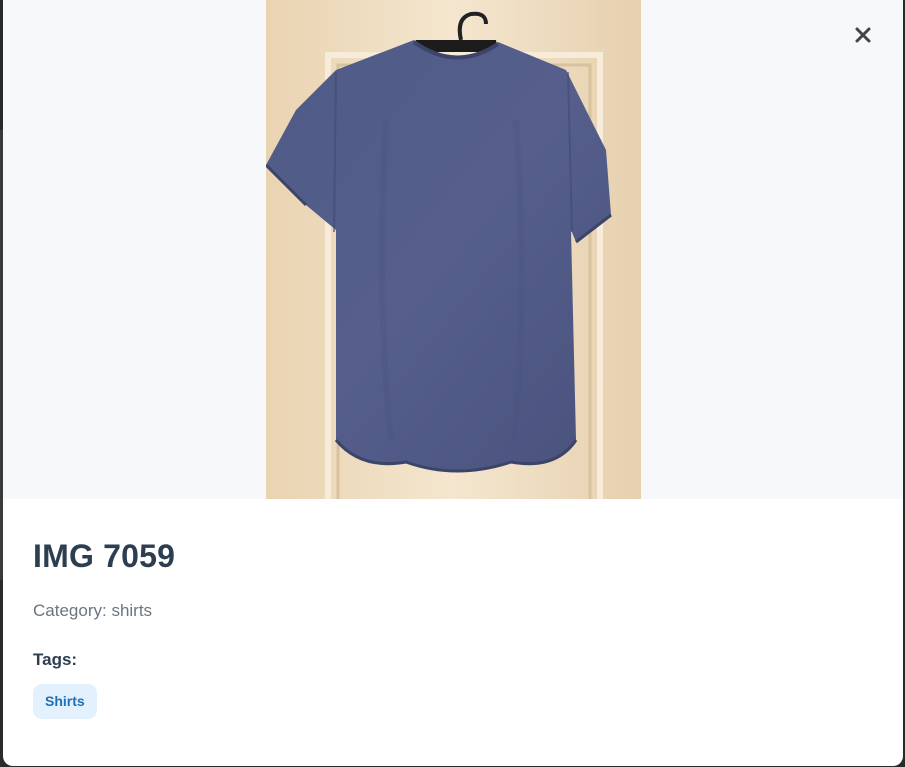 This screenshot has width=905, height=767. Describe the element at coordinates (132, 610) in the screenshot. I see `category-value: shirts` at that location.